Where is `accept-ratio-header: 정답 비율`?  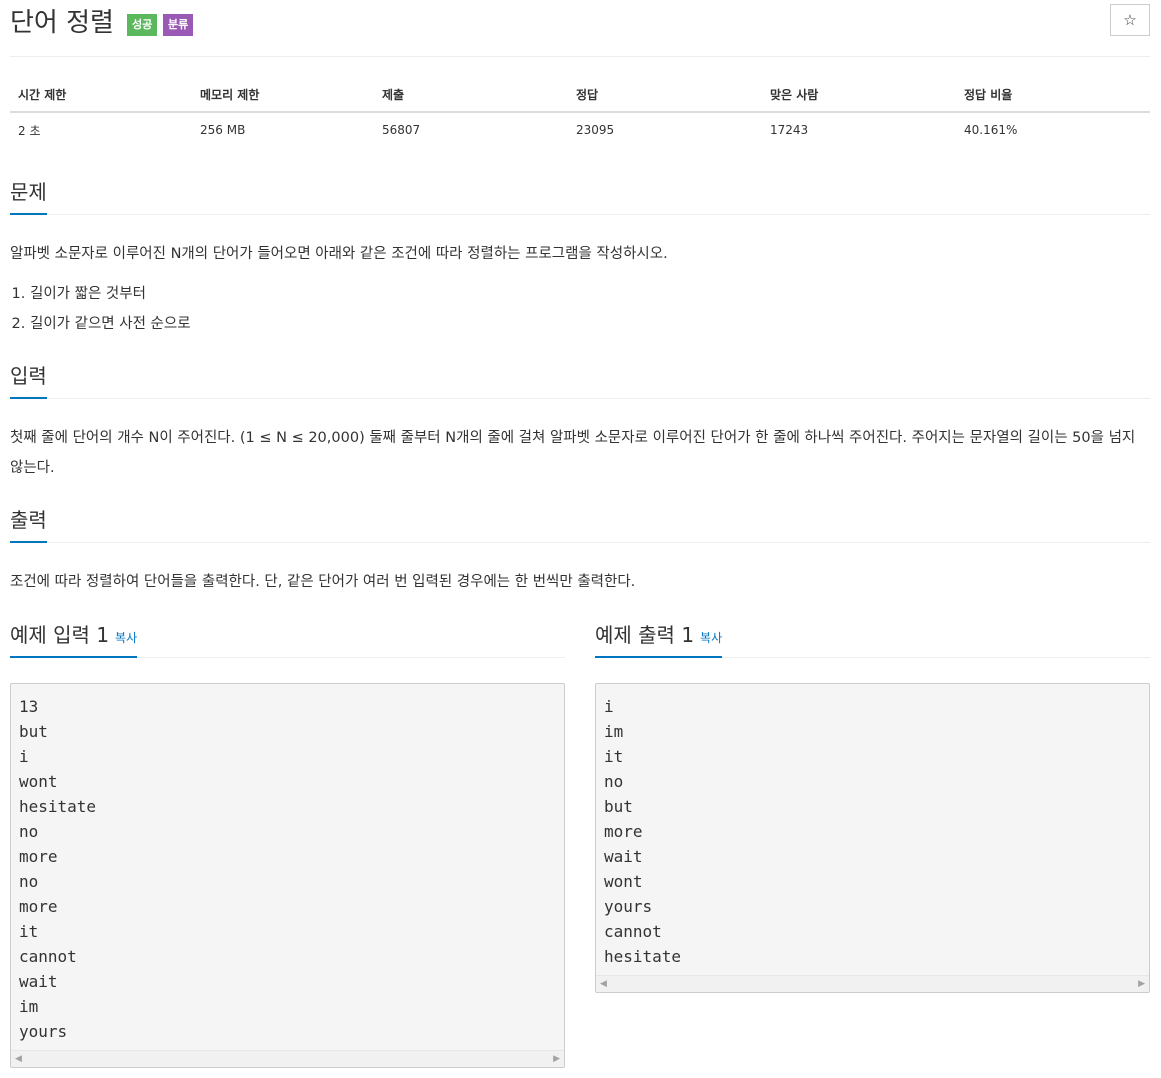 accept-ratio-header: 정답 비율 is located at coordinates (1053, 95).